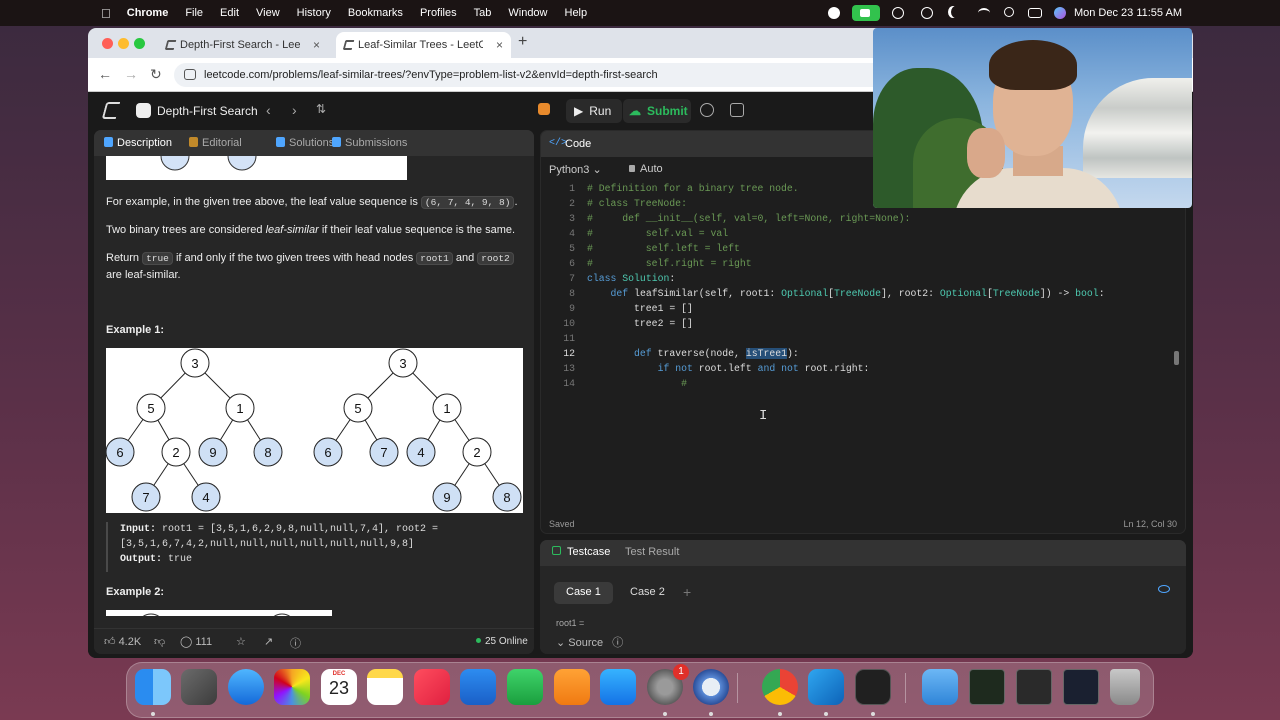 This screenshot has width=1280, height=720. I want to click on chevron-down-icon: ⌄, so click(560, 643).